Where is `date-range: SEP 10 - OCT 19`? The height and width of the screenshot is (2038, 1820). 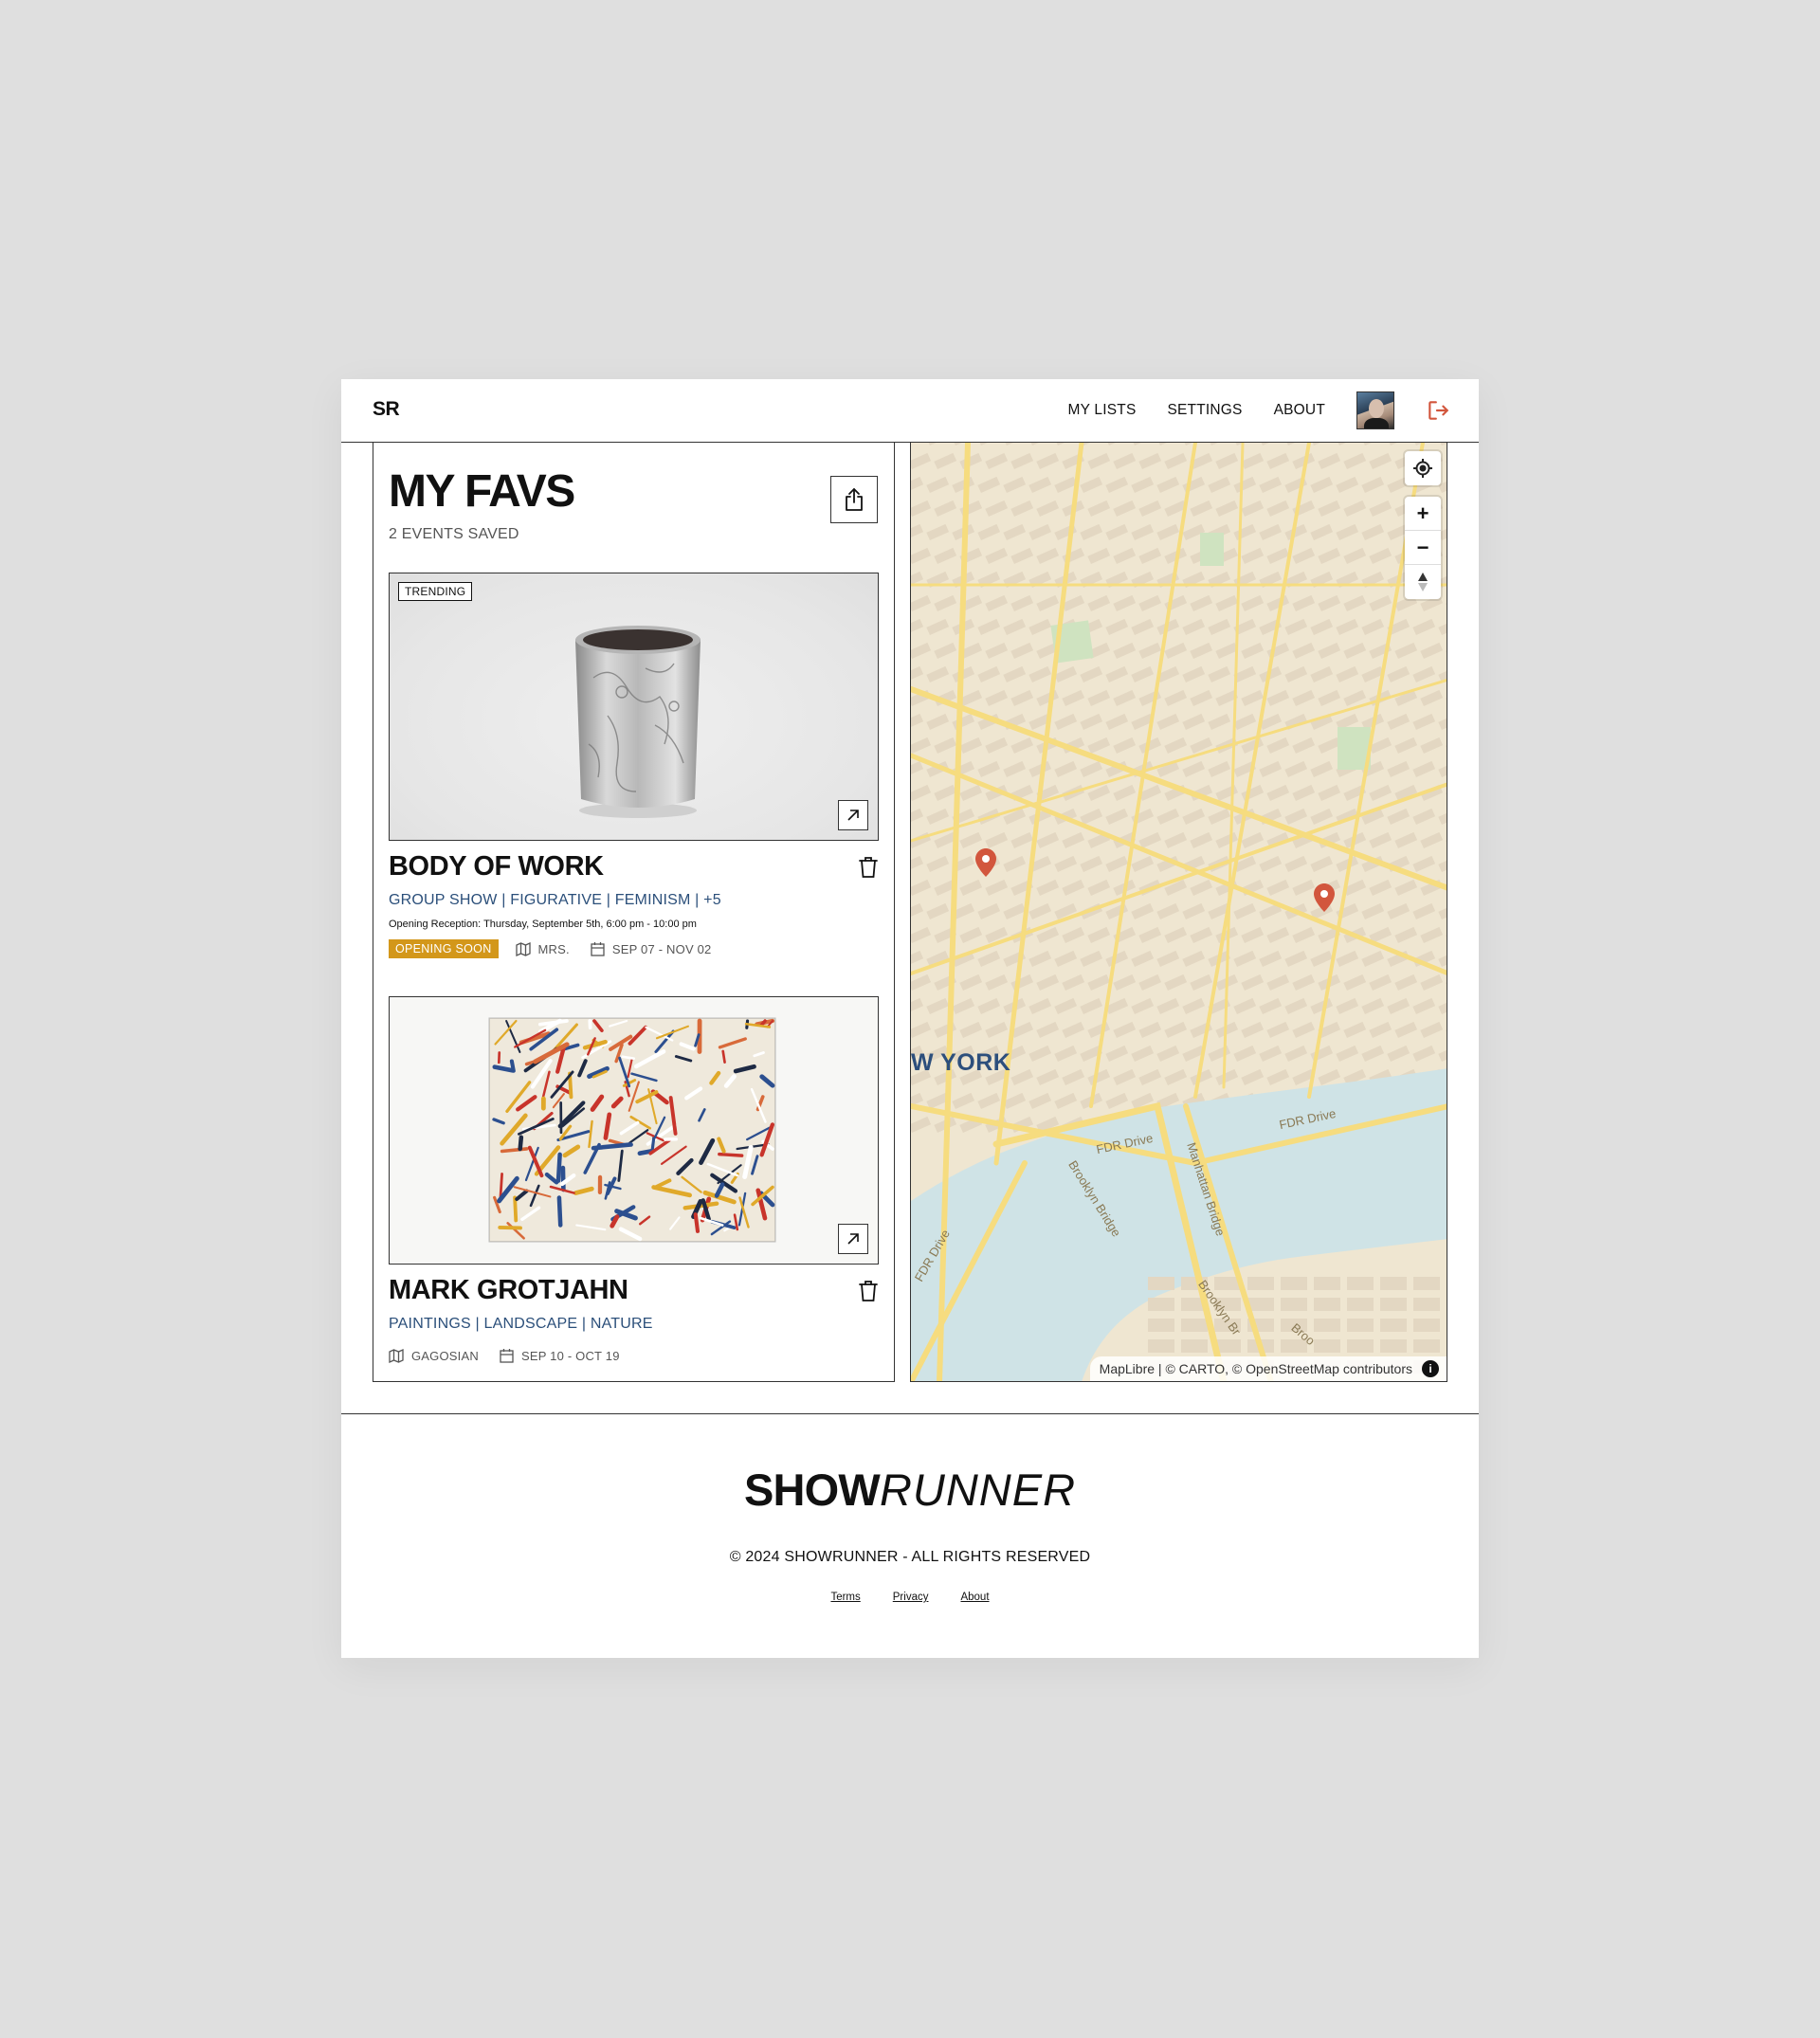
date-range: SEP 10 - OCT 19 is located at coordinates (560, 1355).